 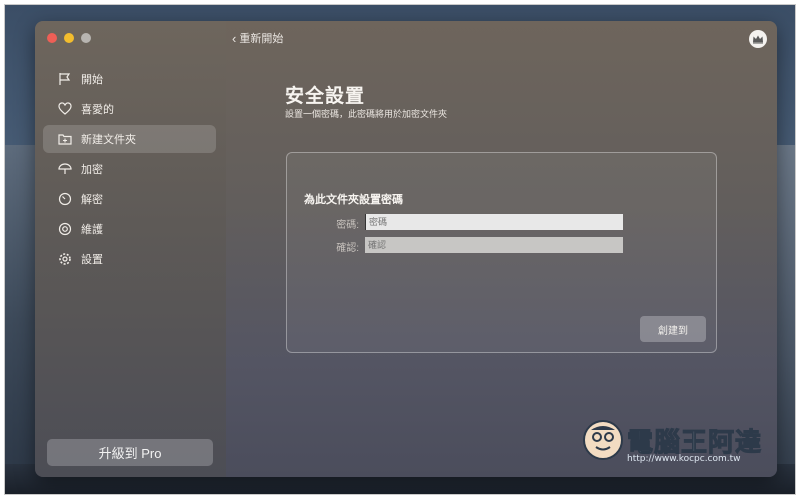 I want to click on upgrade-to-pro-button: 升級到 Pro, so click(x=130, y=452).